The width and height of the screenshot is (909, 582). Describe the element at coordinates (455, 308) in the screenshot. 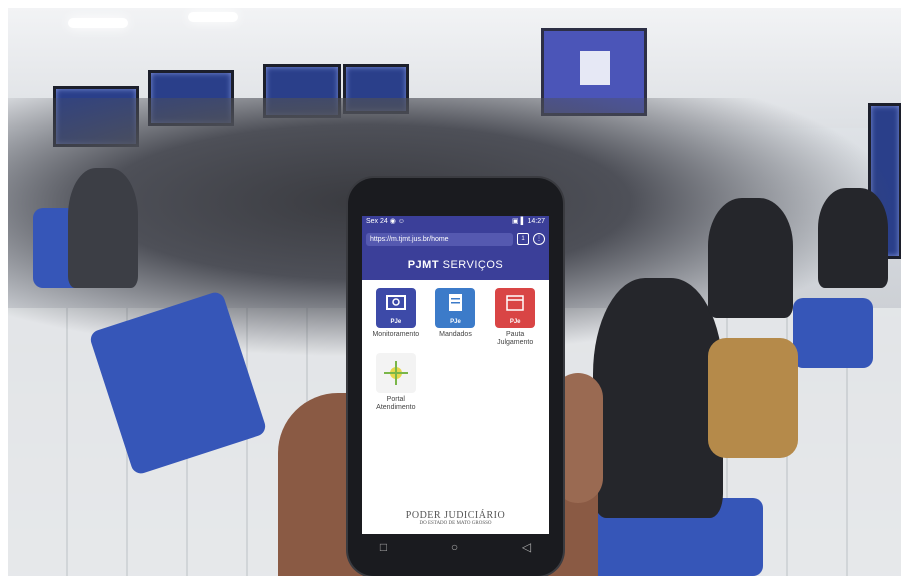

I see `document-icon: PJe` at that location.